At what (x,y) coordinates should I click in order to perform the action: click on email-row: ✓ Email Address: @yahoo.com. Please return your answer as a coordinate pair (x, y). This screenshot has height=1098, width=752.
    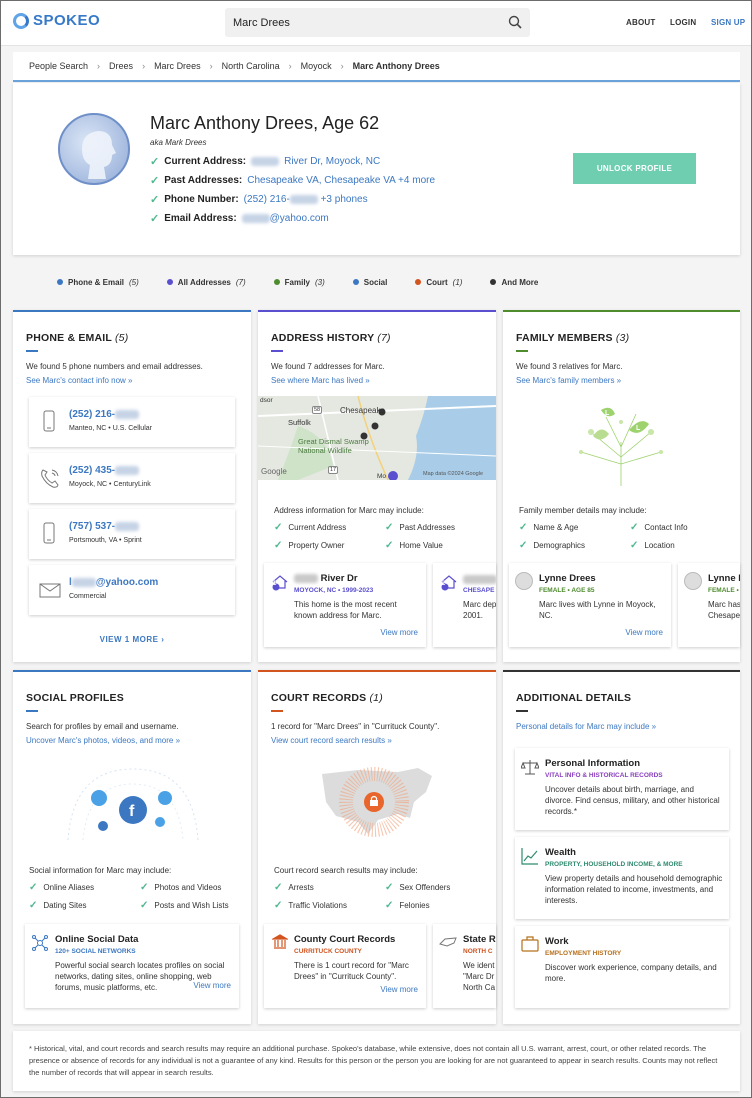
    Looking at the image, I should click on (239, 218).